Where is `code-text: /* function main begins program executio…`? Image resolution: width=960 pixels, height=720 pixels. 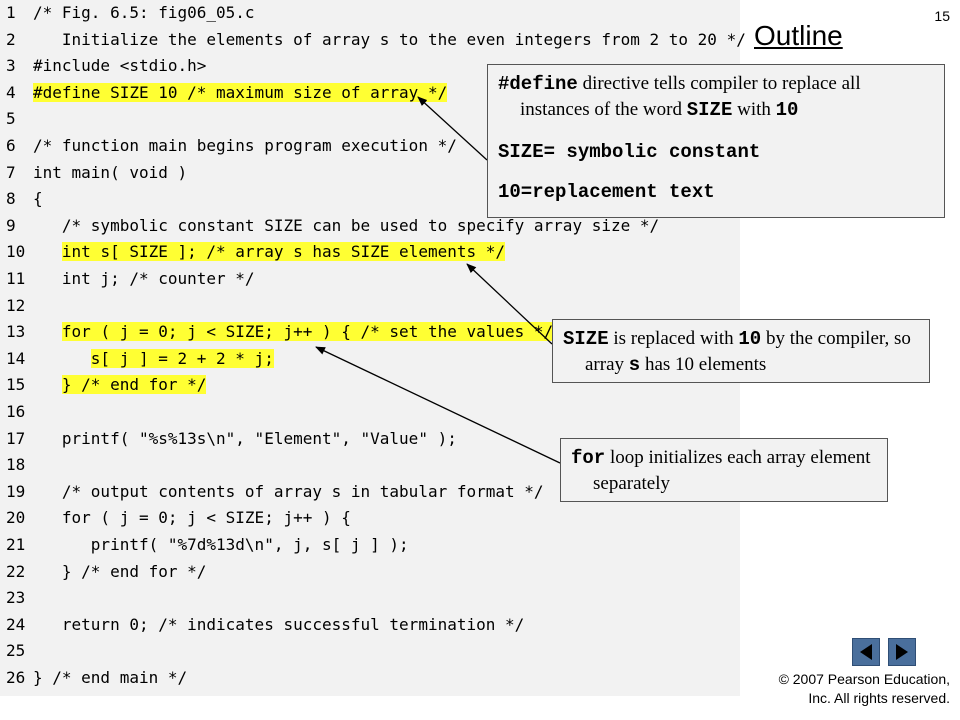
code-text: /* function main begins program executio… is located at coordinates (245, 145).